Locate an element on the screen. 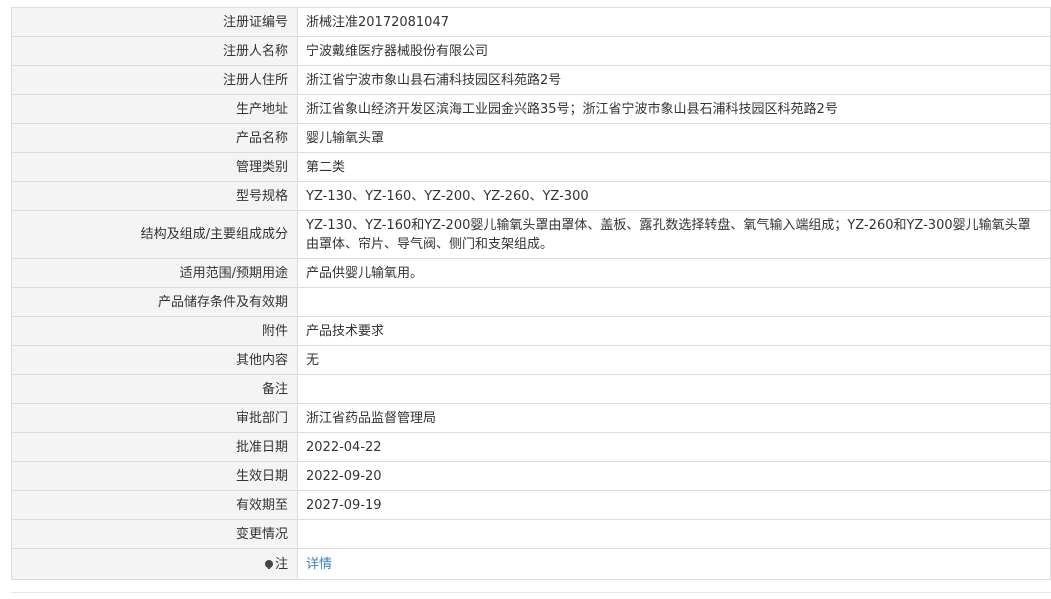  row-registrant-name: 注册人名称 宁波戴维医疗器械股份有限公司 is located at coordinates (531, 51).